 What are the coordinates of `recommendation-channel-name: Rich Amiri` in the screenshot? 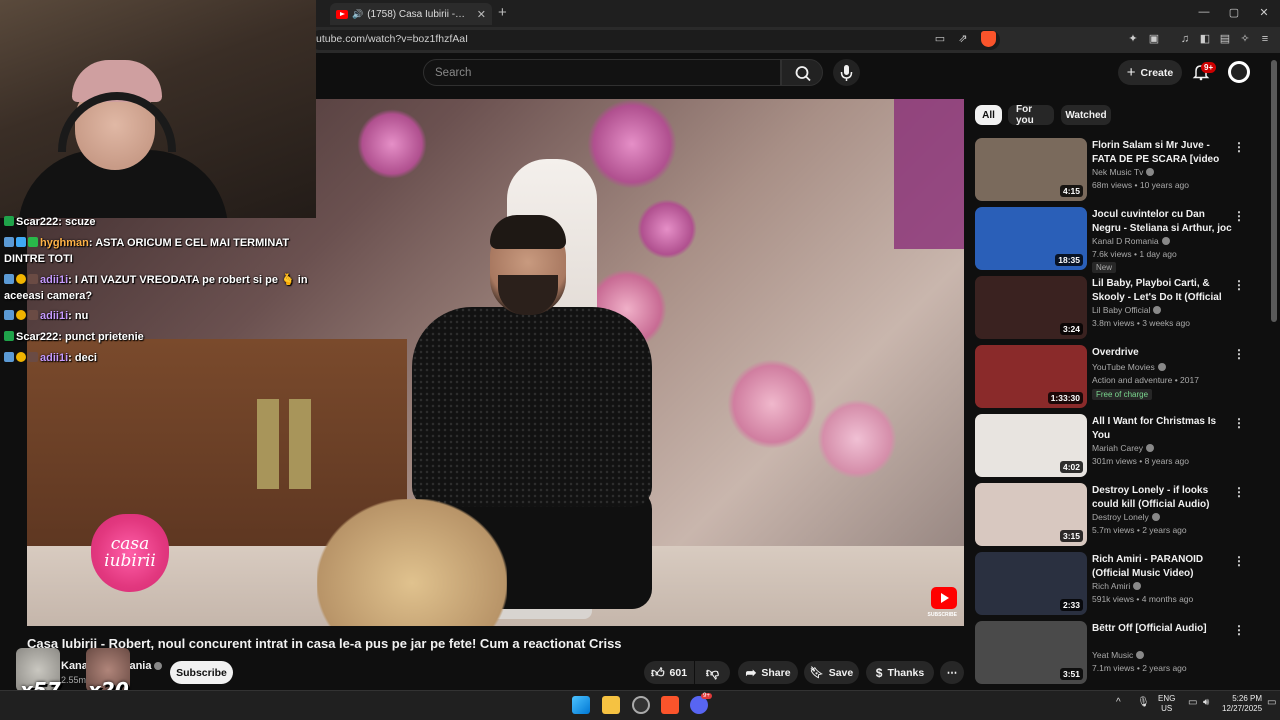 It's located at (1111, 586).